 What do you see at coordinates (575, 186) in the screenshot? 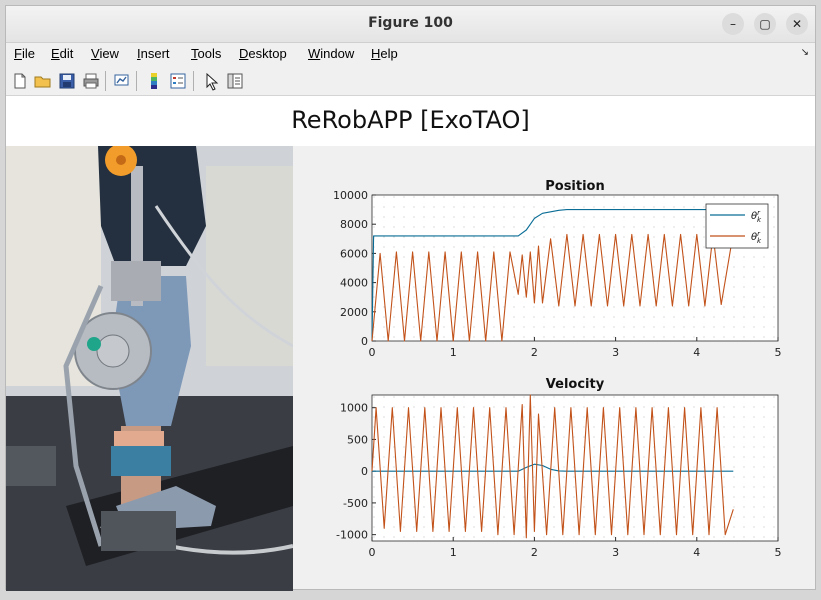
I see `position-title: Position` at bounding box center [575, 186].